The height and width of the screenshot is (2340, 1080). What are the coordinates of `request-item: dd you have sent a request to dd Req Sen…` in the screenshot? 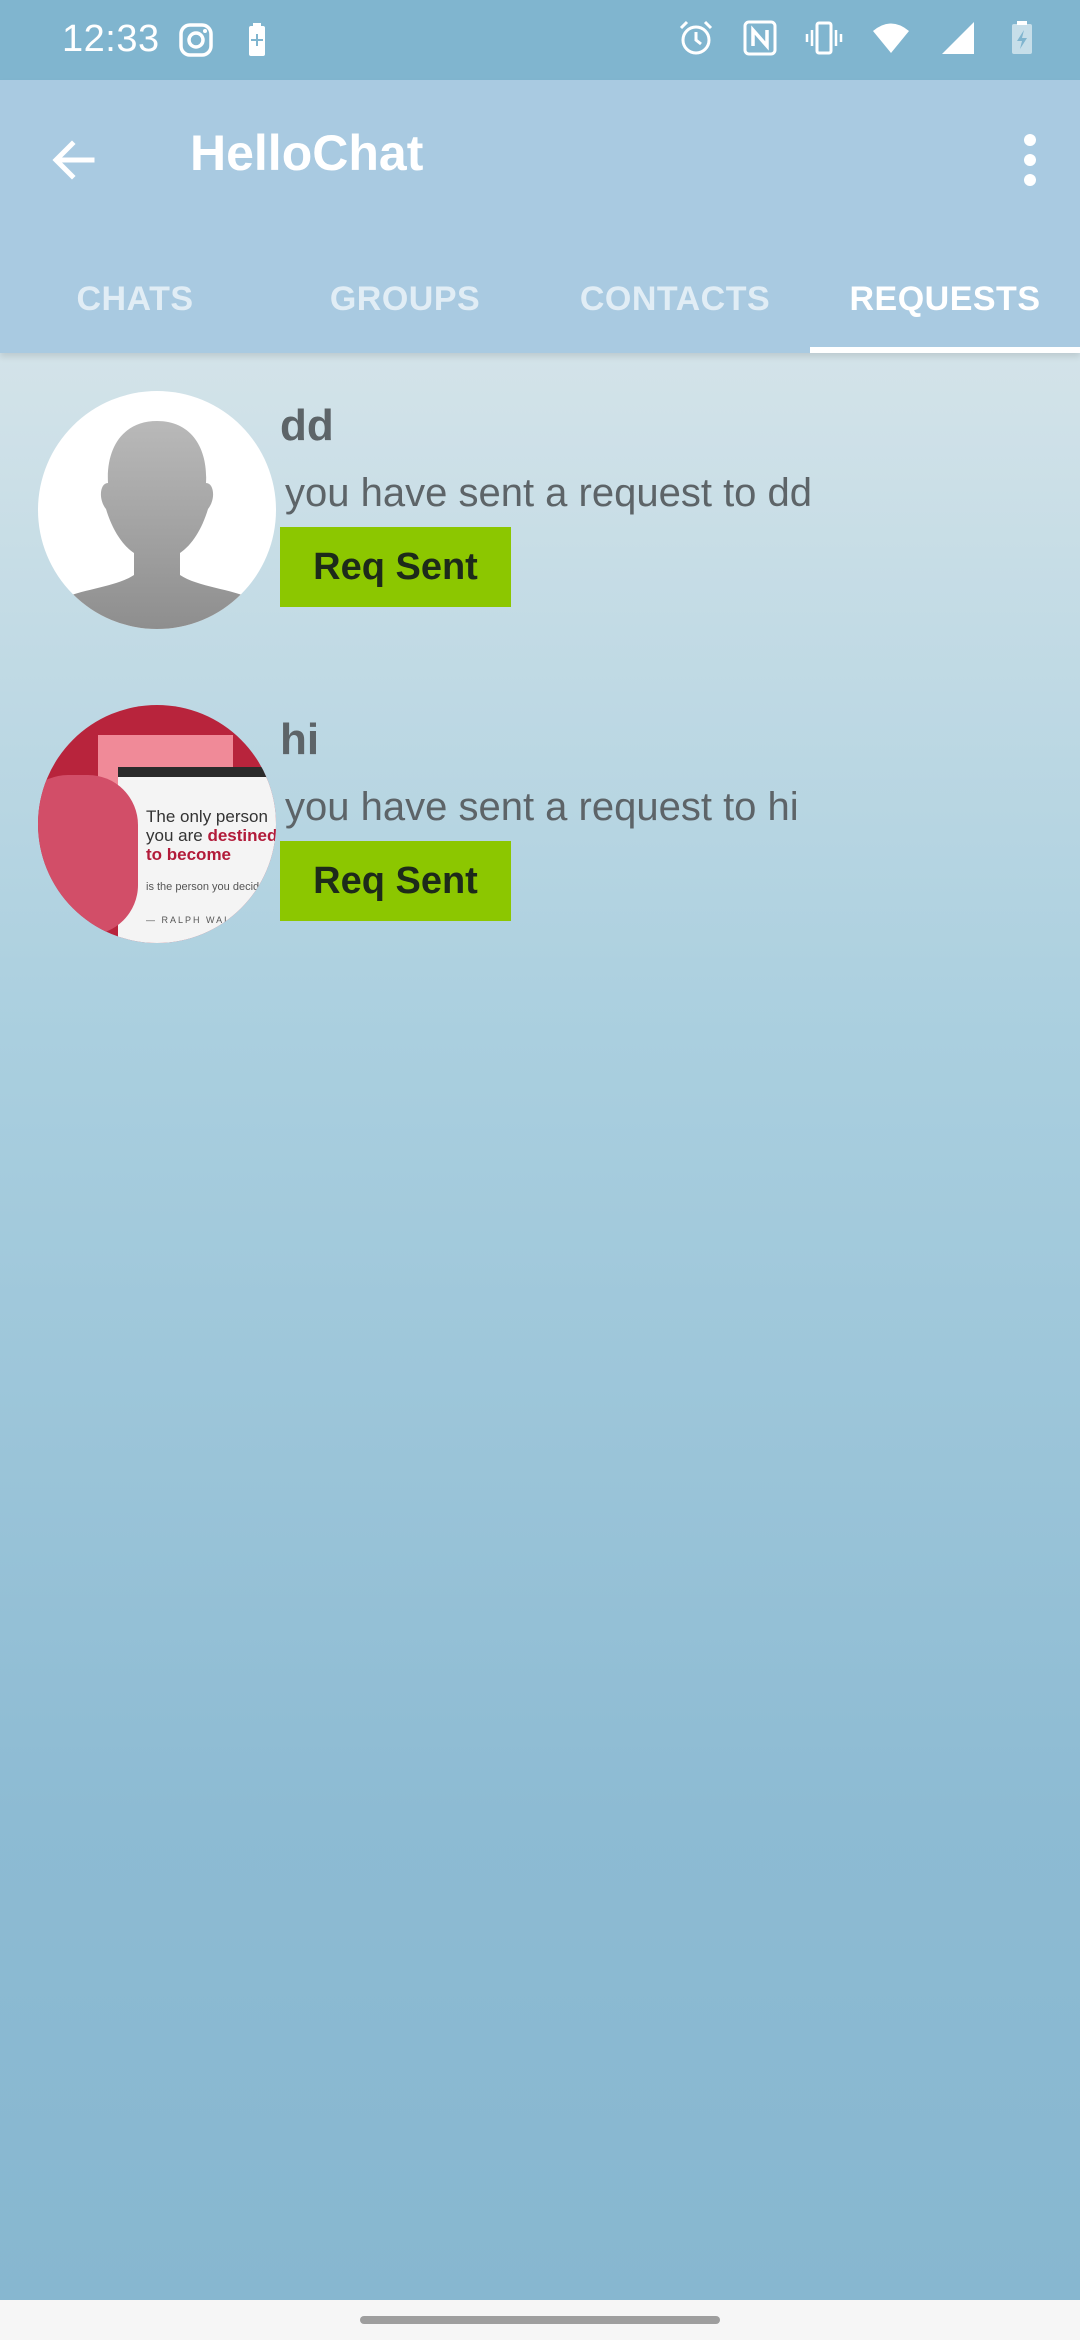 It's located at (540, 491).